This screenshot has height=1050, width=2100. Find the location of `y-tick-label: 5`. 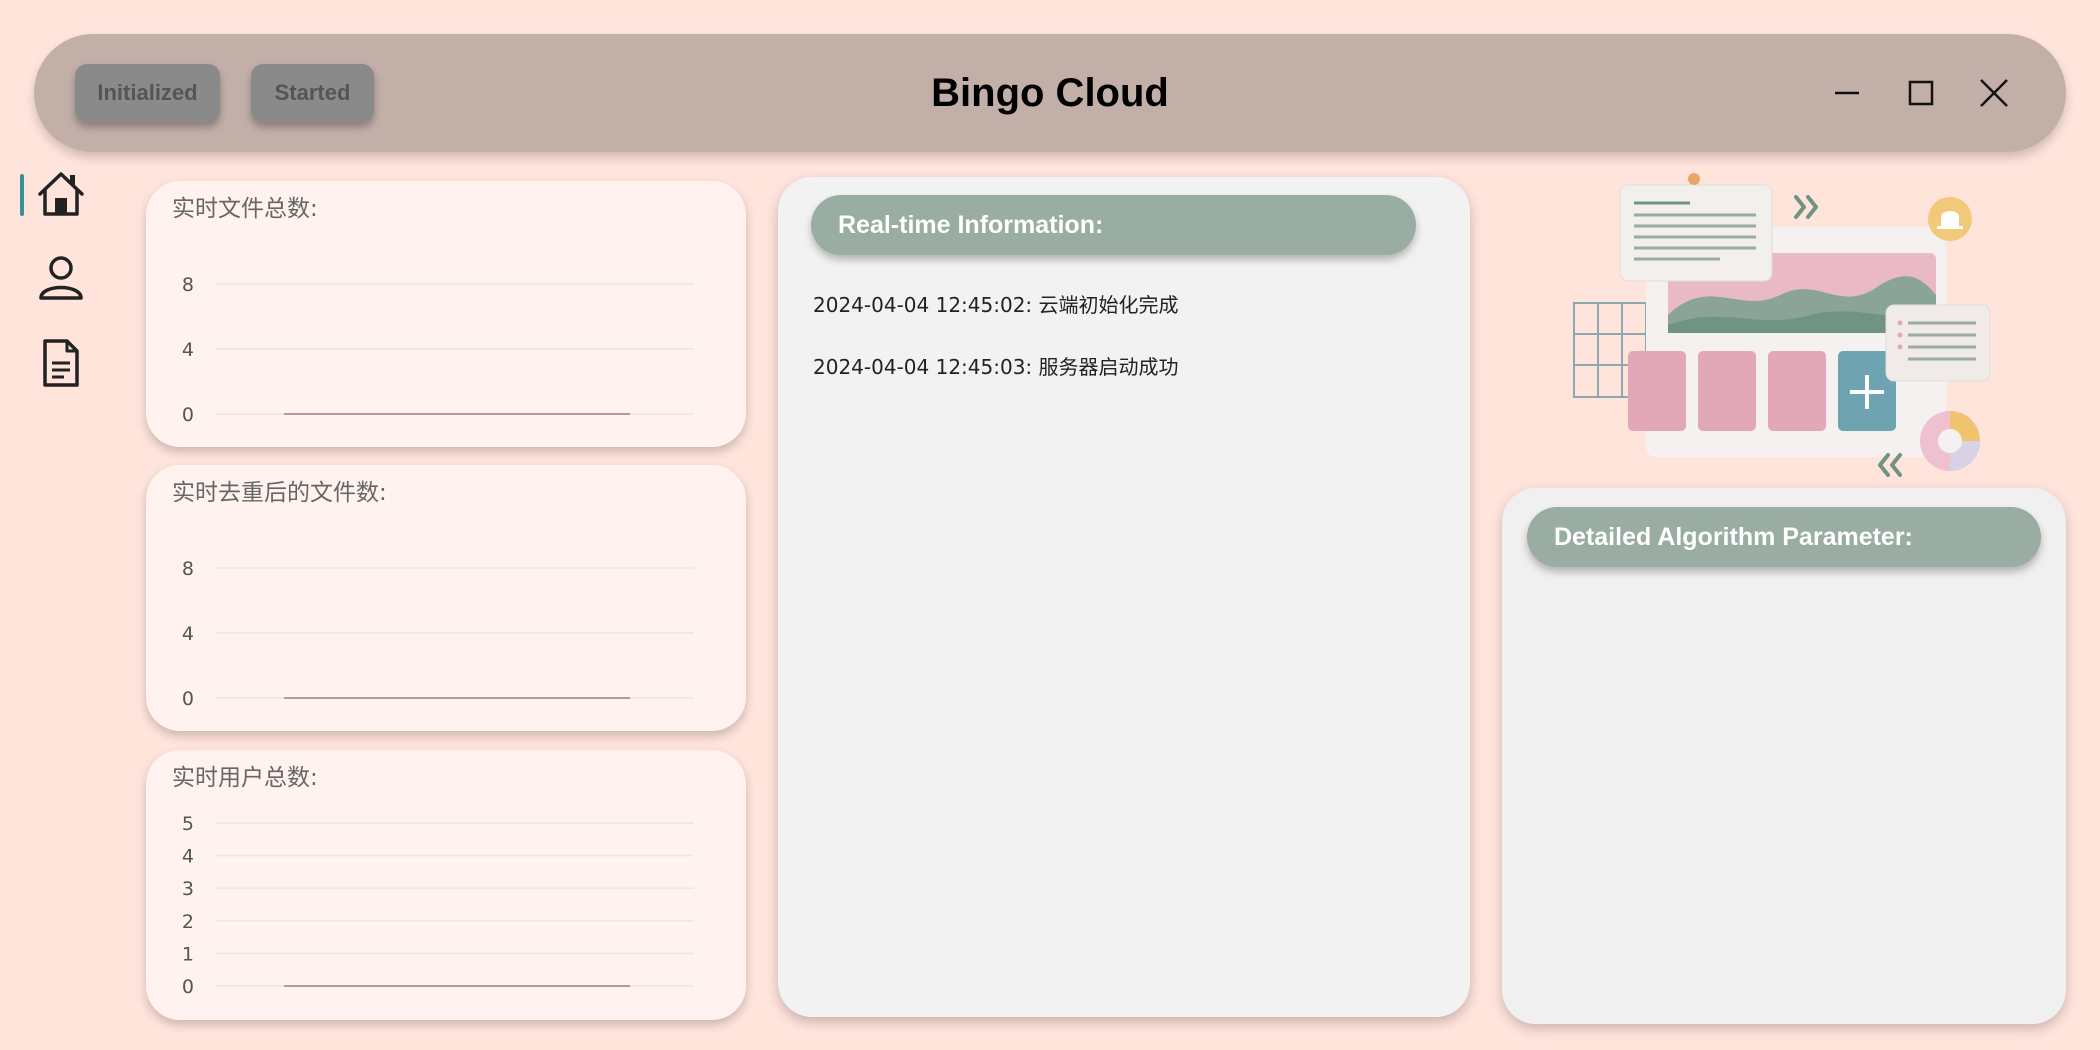

y-tick-label: 5 is located at coordinates (188, 824).